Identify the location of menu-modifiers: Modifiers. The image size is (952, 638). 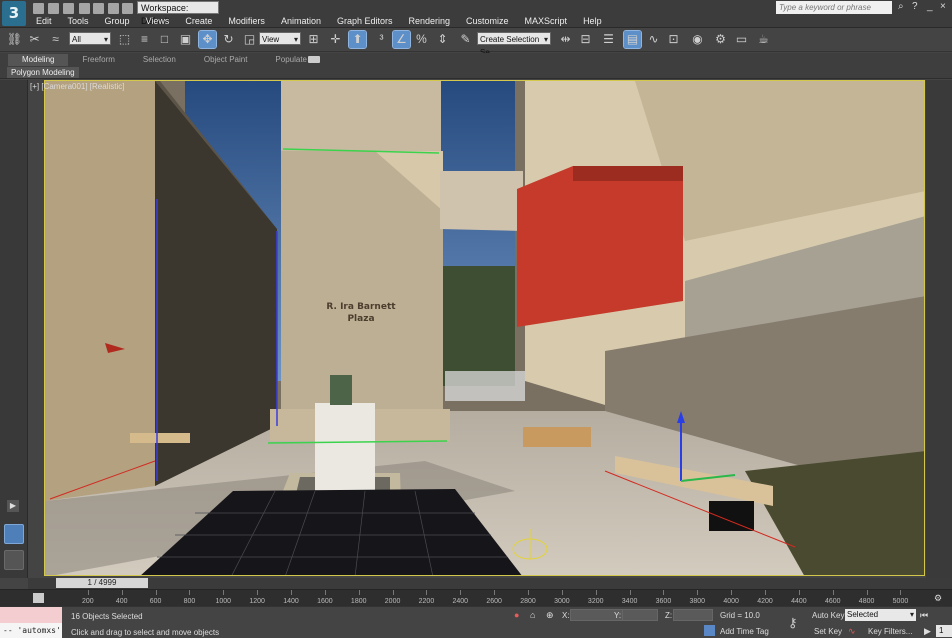
(246, 21).